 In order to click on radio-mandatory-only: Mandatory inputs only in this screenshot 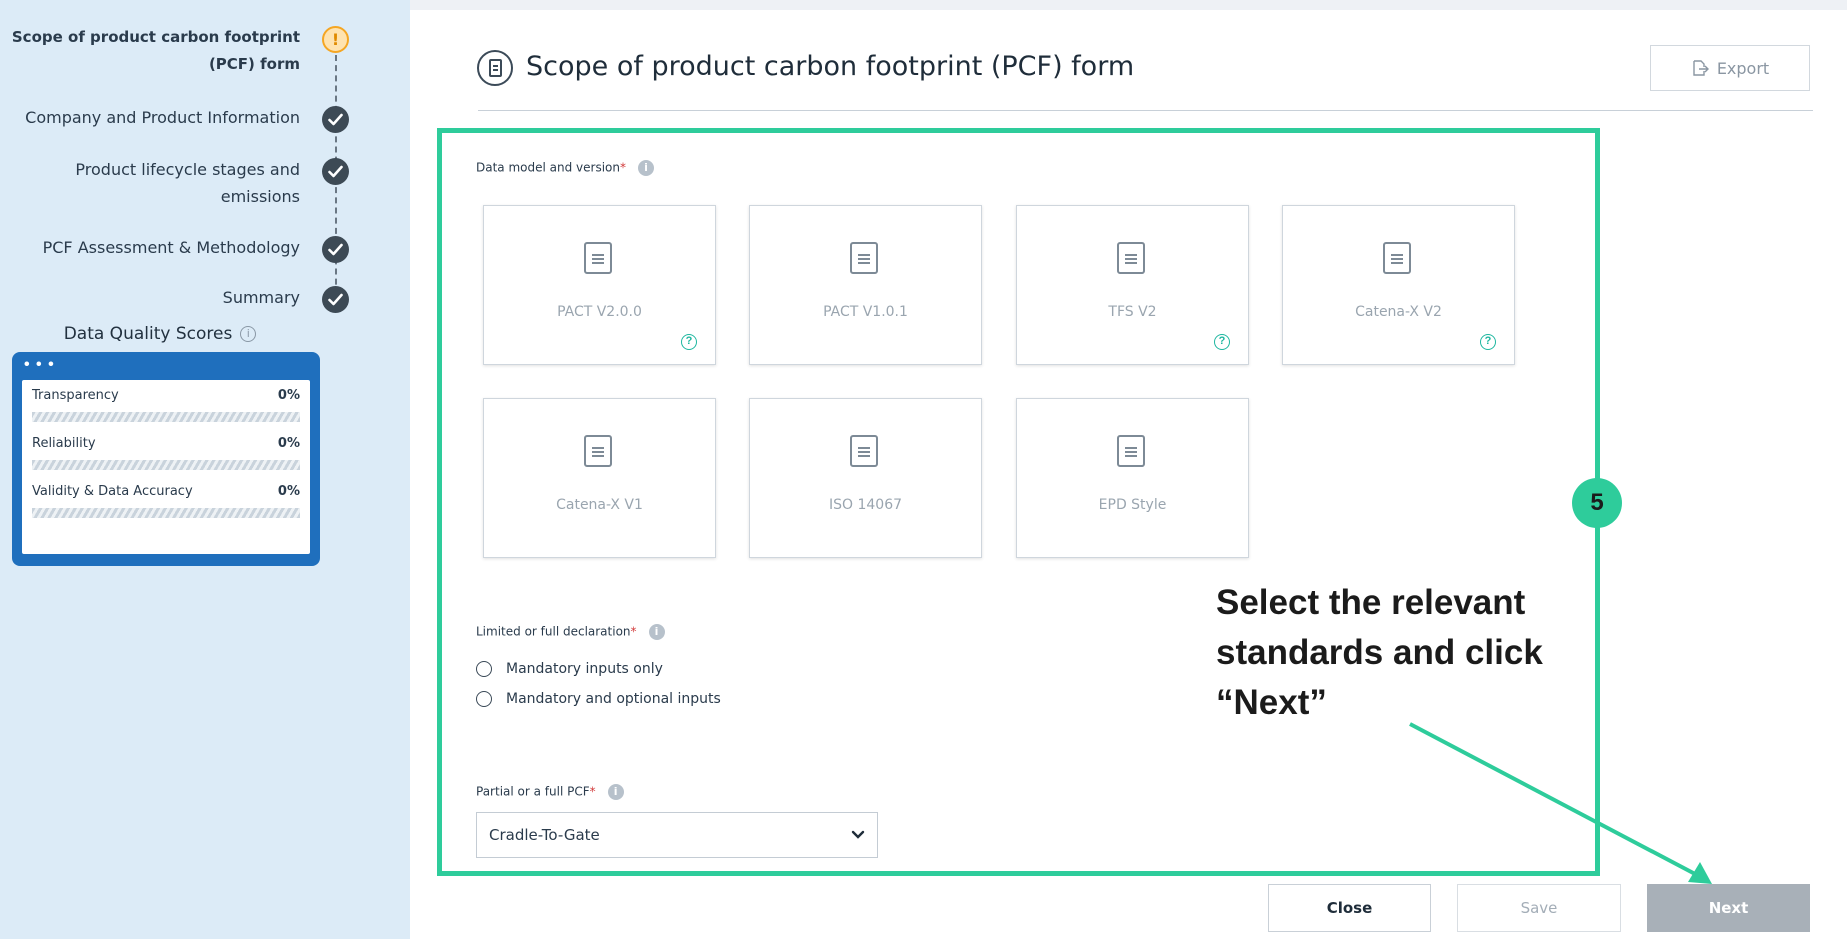, I will do `click(569, 669)`.